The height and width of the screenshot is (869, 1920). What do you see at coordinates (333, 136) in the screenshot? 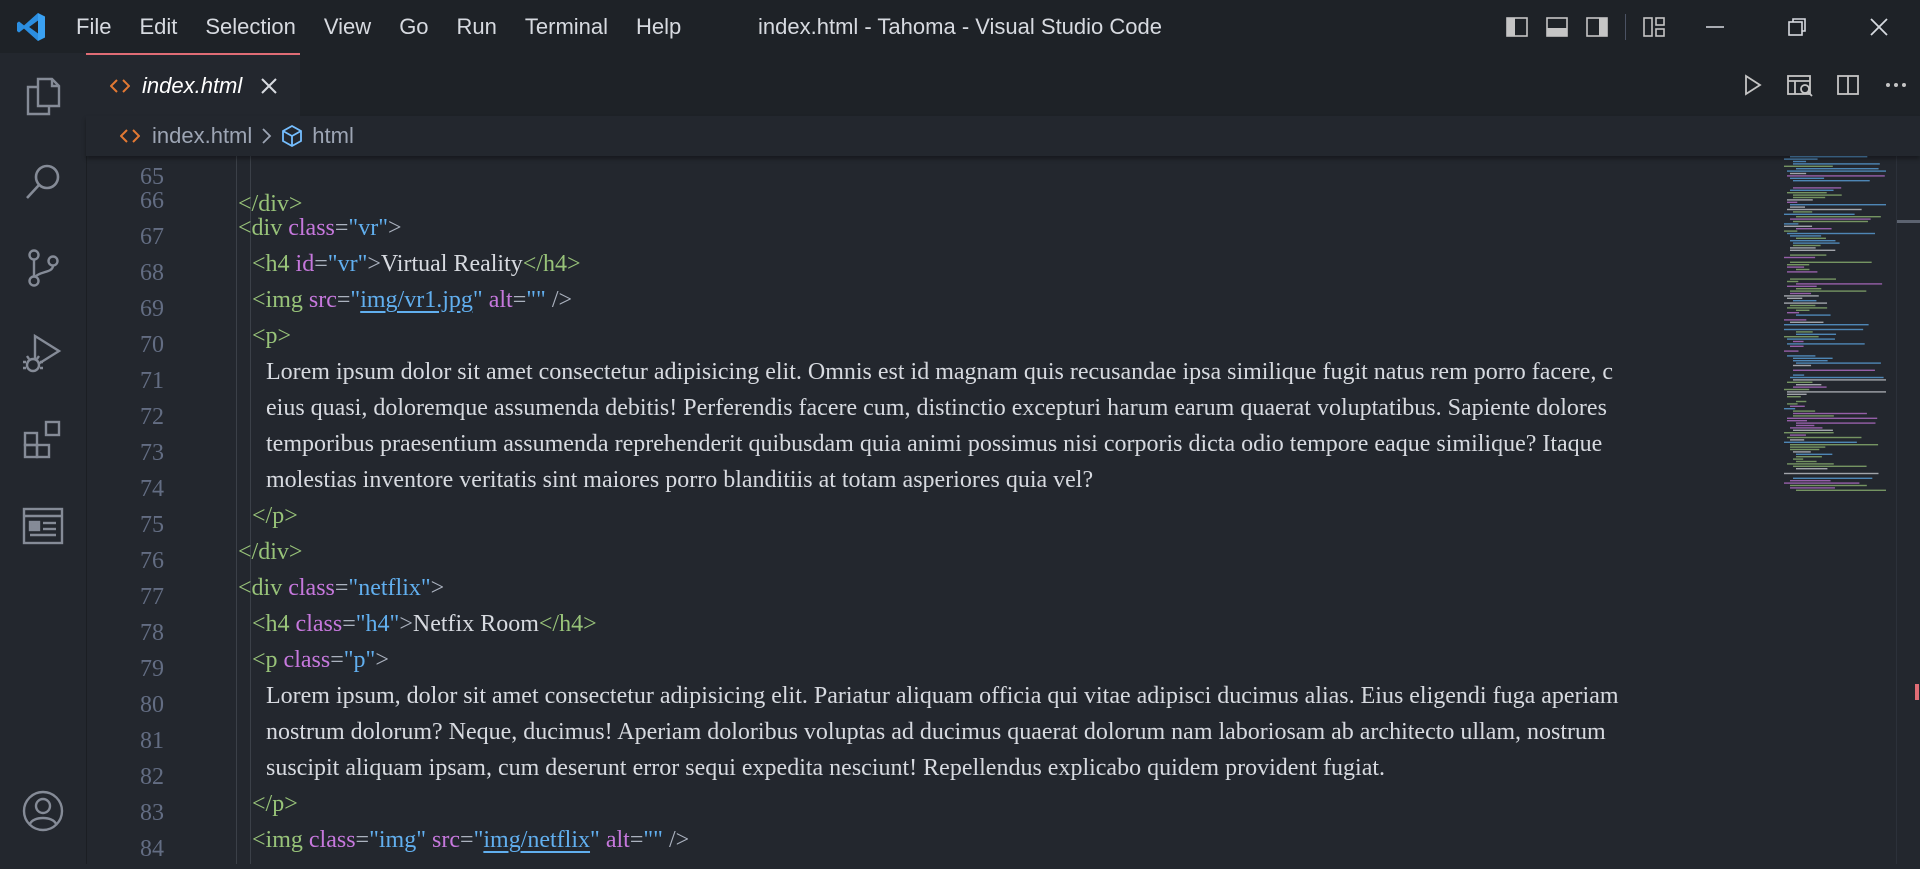
I see `breadcrumb-symbol: html` at bounding box center [333, 136].